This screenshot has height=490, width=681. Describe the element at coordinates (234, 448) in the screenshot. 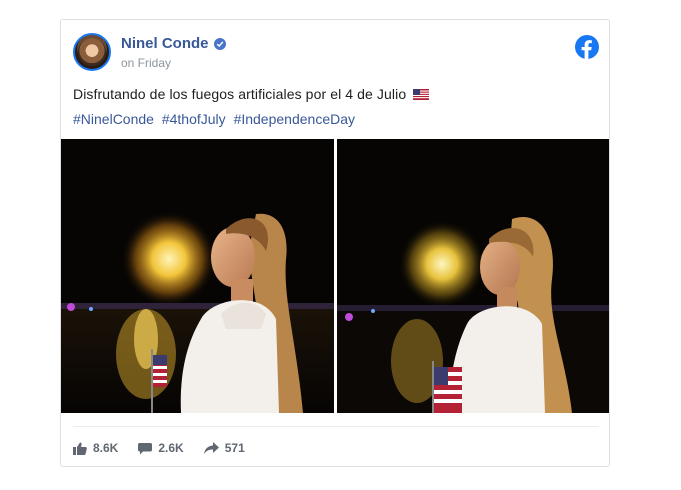

I see `shares-count: 571` at that location.